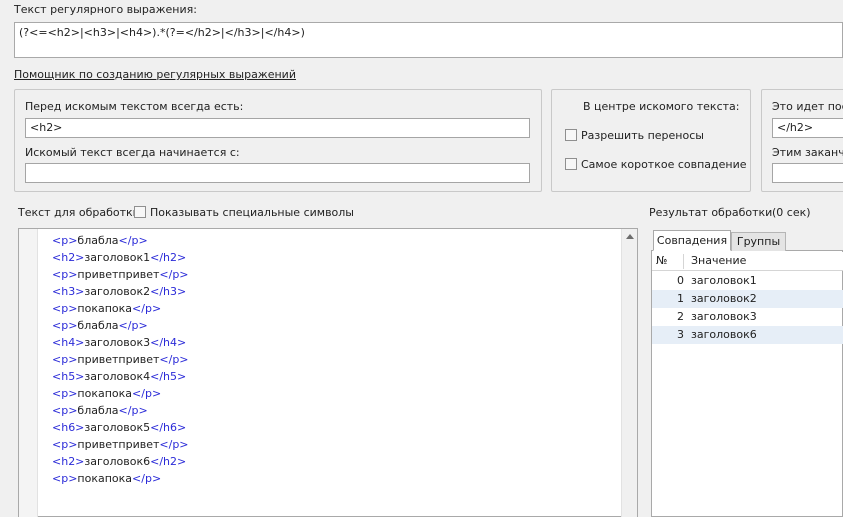  I want to click on allow-wrap-checkbox, so click(571, 135).